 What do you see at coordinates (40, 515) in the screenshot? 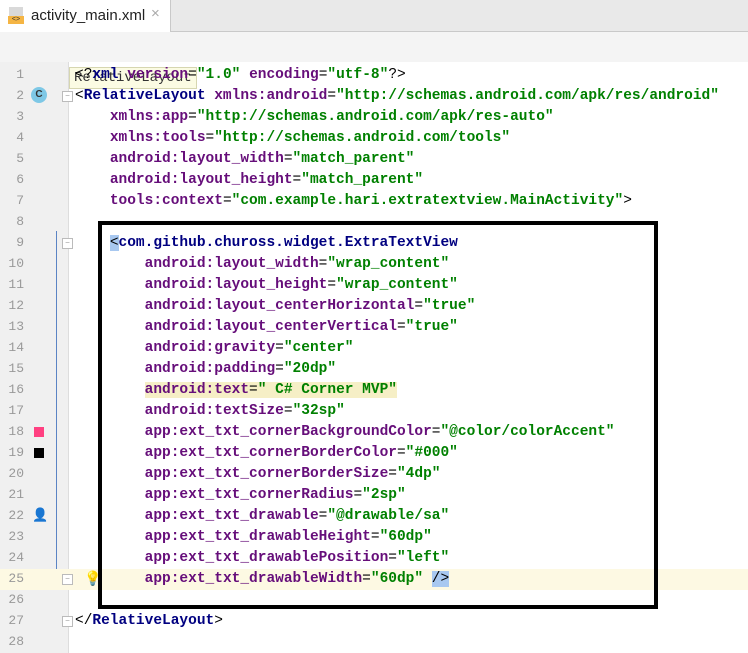
I see `drawable-preview-icon: 👤` at bounding box center [40, 515].